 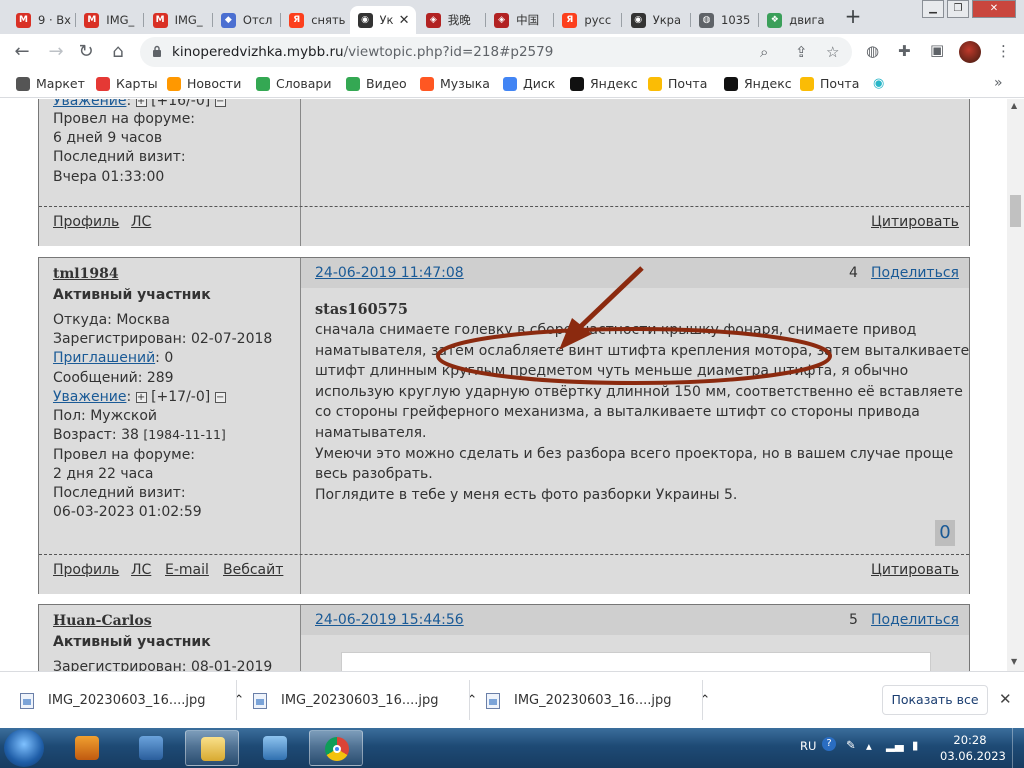 I want to click on scroll-up-icon: ▲, so click(x=1014, y=105).